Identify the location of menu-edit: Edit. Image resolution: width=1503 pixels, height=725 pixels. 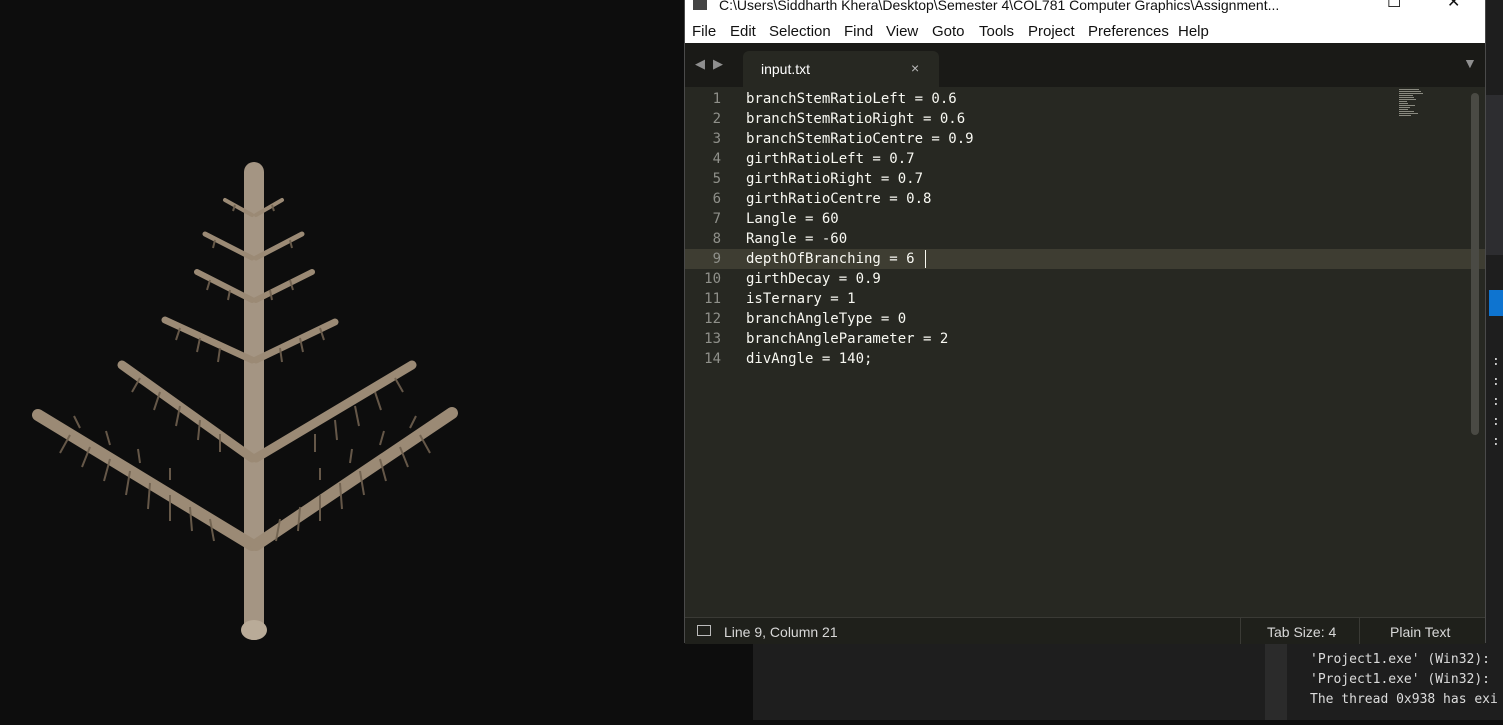
(743, 31).